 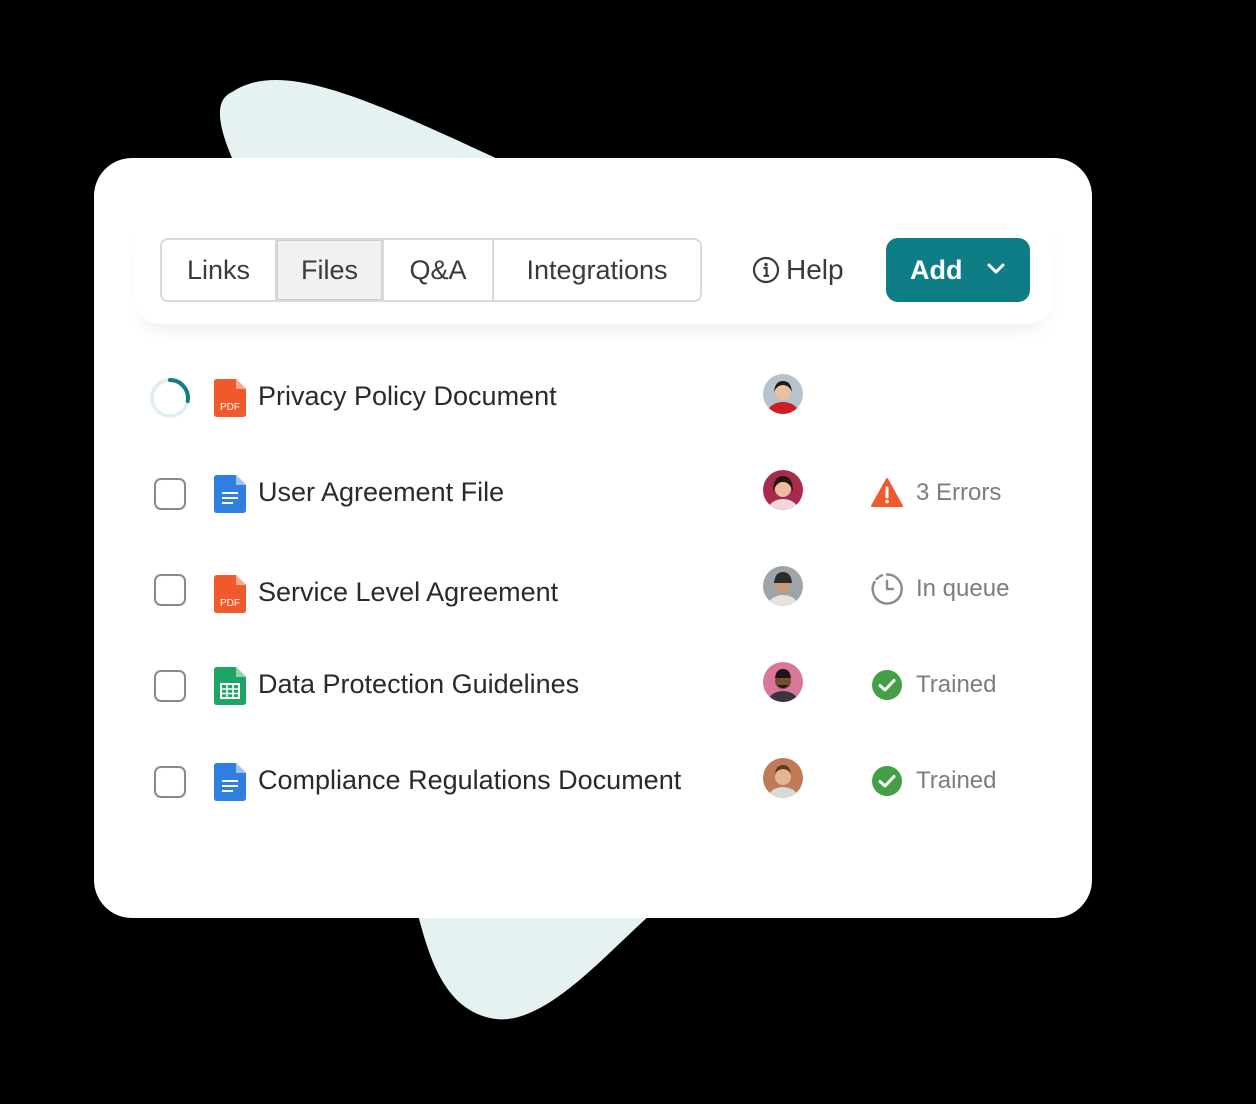 What do you see at coordinates (766, 270) in the screenshot?
I see `info-circle-icon` at bounding box center [766, 270].